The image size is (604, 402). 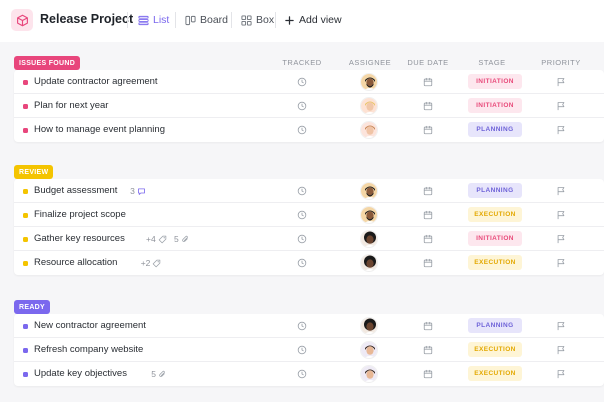 I want to click on task-name: Budget assessment, so click(x=75, y=190).